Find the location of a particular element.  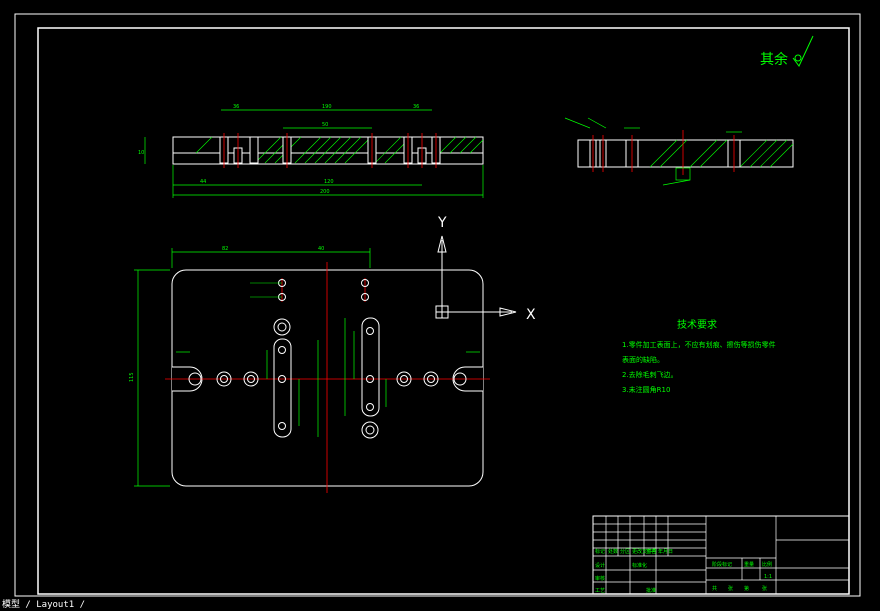

tb-label-total: 共 is located at coordinates (714, 588).